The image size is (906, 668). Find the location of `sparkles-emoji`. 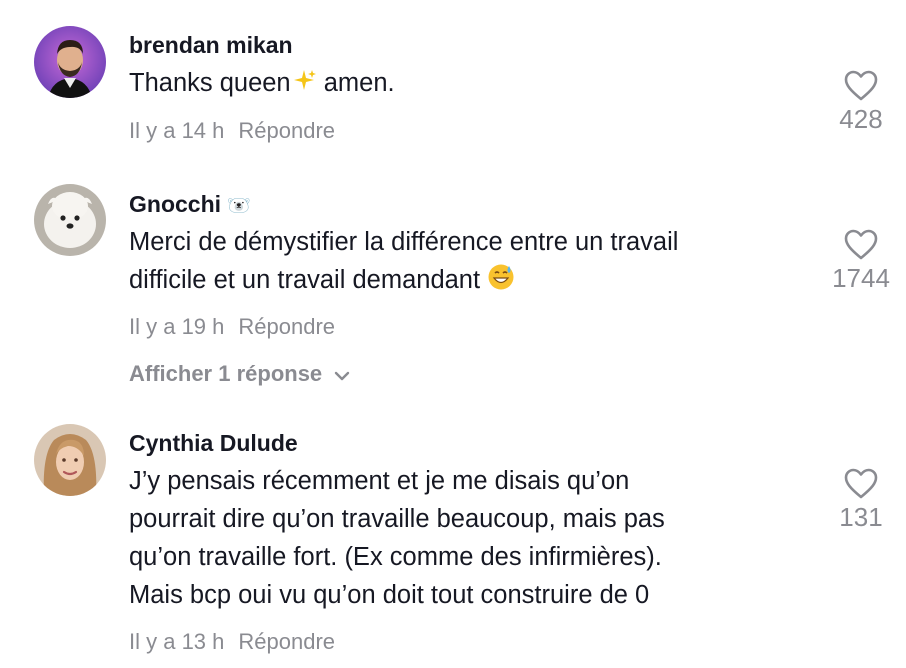

sparkles-emoji is located at coordinates (304, 86).